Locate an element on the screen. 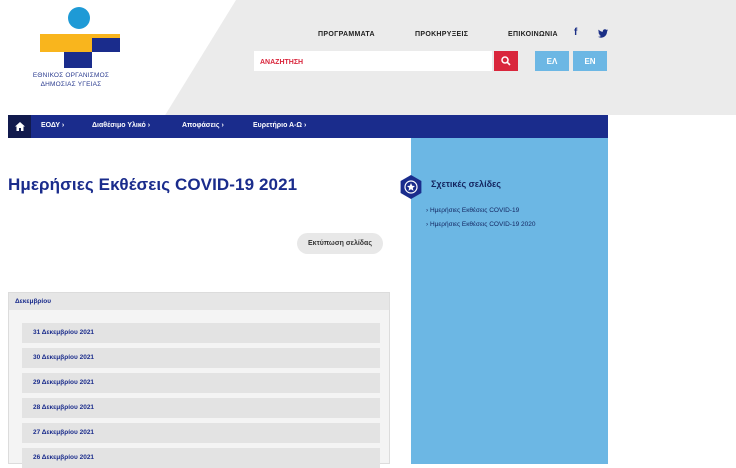 This screenshot has height=468, width=736. lang-en-button: EN is located at coordinates (590, 61).